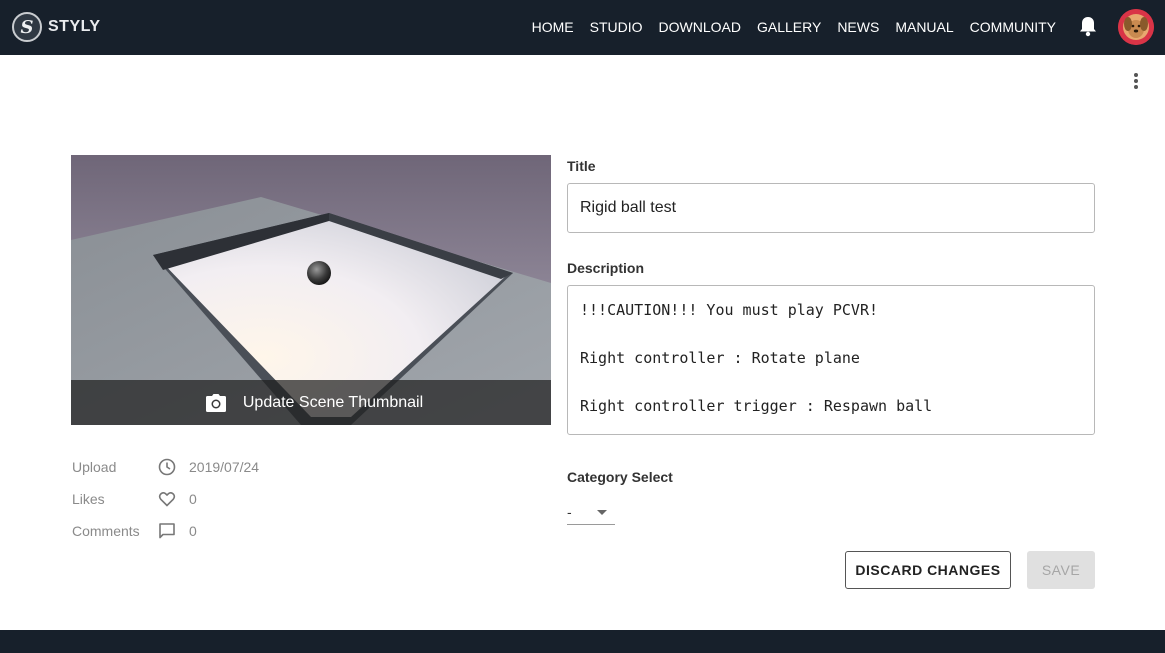 The image size is (1165, 653). I want to click on bell-icon, so click(1088, 26).